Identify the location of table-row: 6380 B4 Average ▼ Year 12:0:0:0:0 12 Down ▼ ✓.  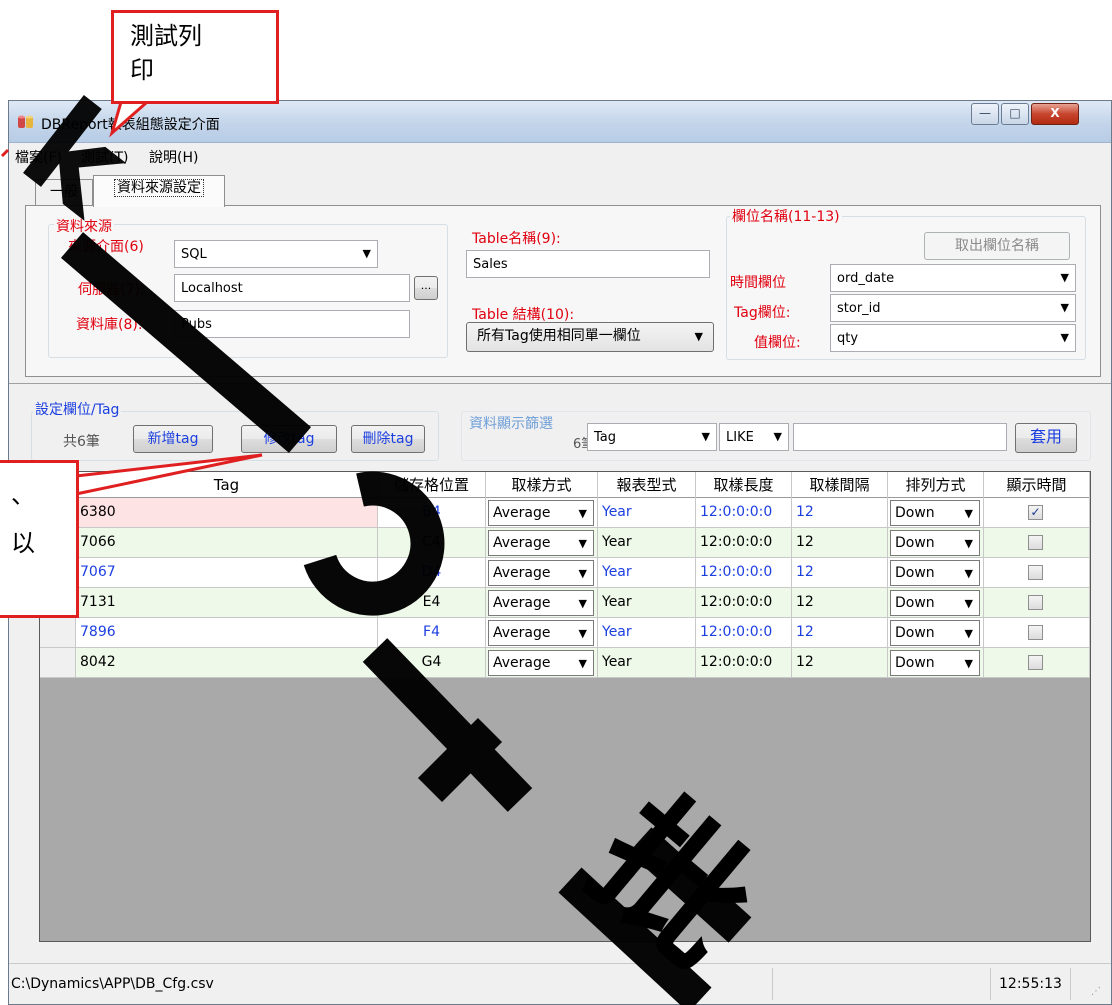
(565, 513).